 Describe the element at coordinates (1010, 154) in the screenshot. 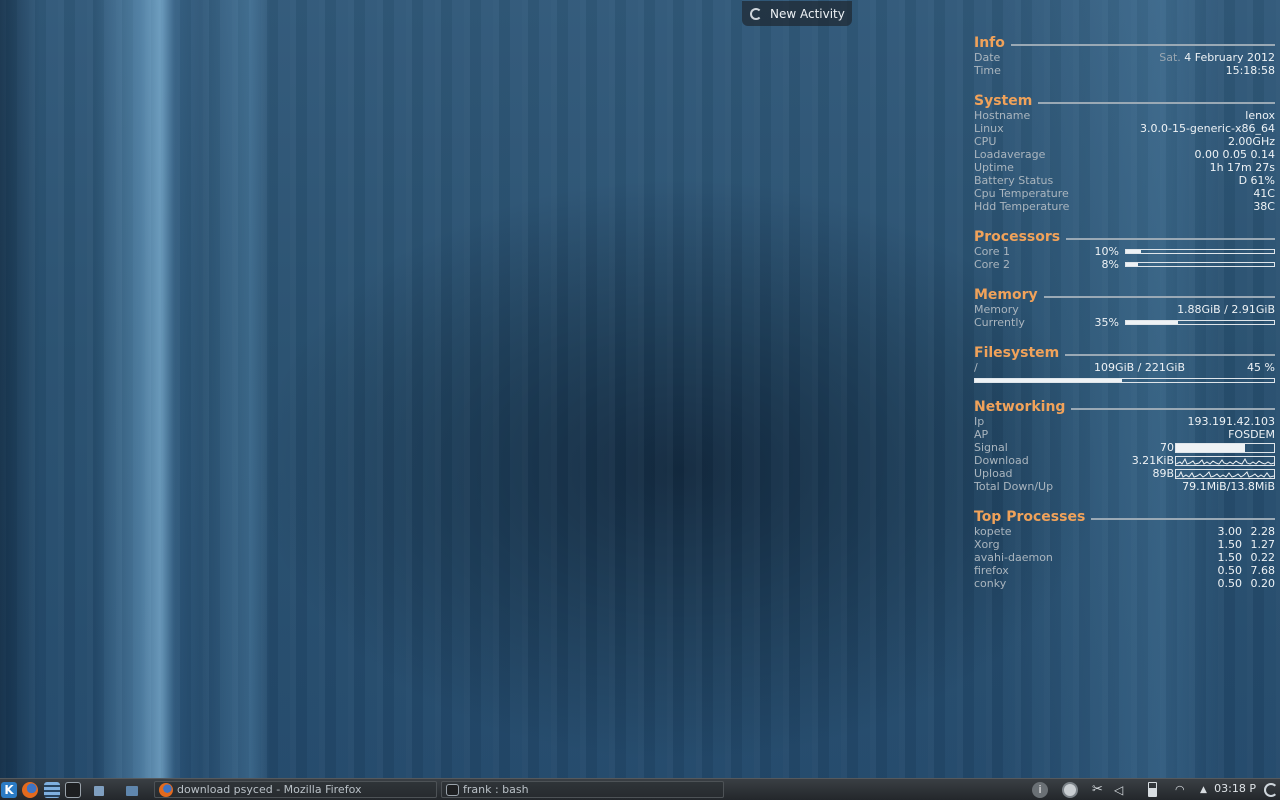

I see `system-label: Loadaverage` at that location.